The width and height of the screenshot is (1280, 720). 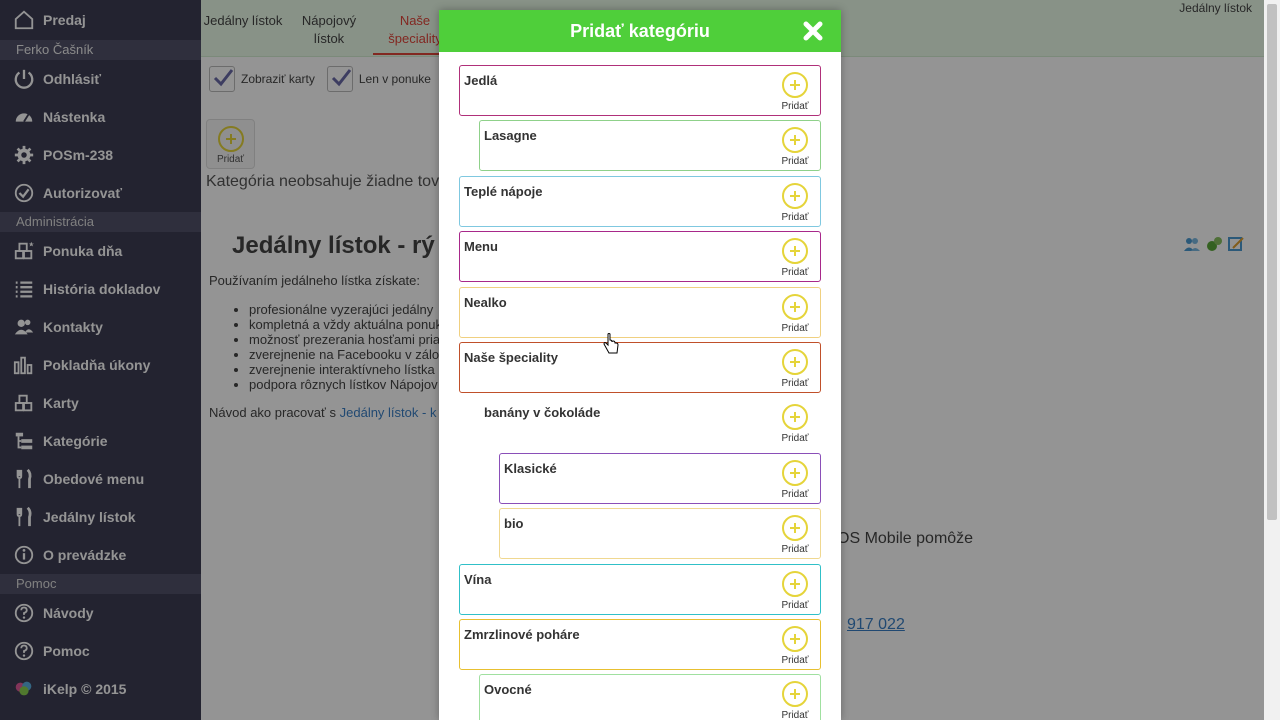 I want to click on category-row: Nealko Pridať, so click(x=640, y=312).